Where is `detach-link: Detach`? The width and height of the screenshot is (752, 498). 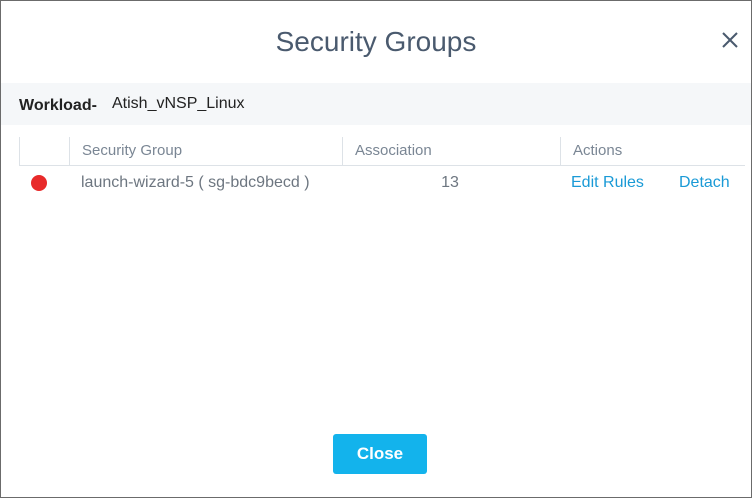 detach-link: Detach is located at coordinates (704, 183).